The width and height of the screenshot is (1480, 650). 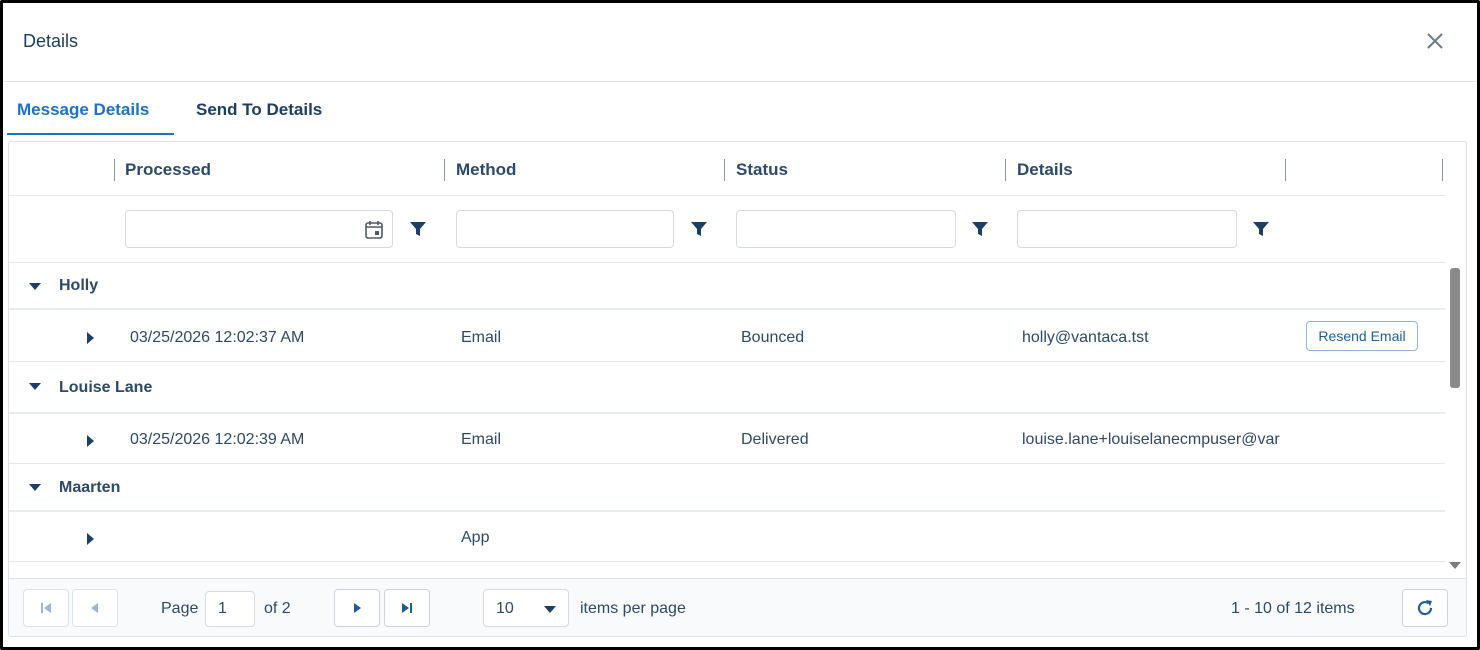 I want to click on tab-send-to-details: Send To Details, so click(x=266, y=111).